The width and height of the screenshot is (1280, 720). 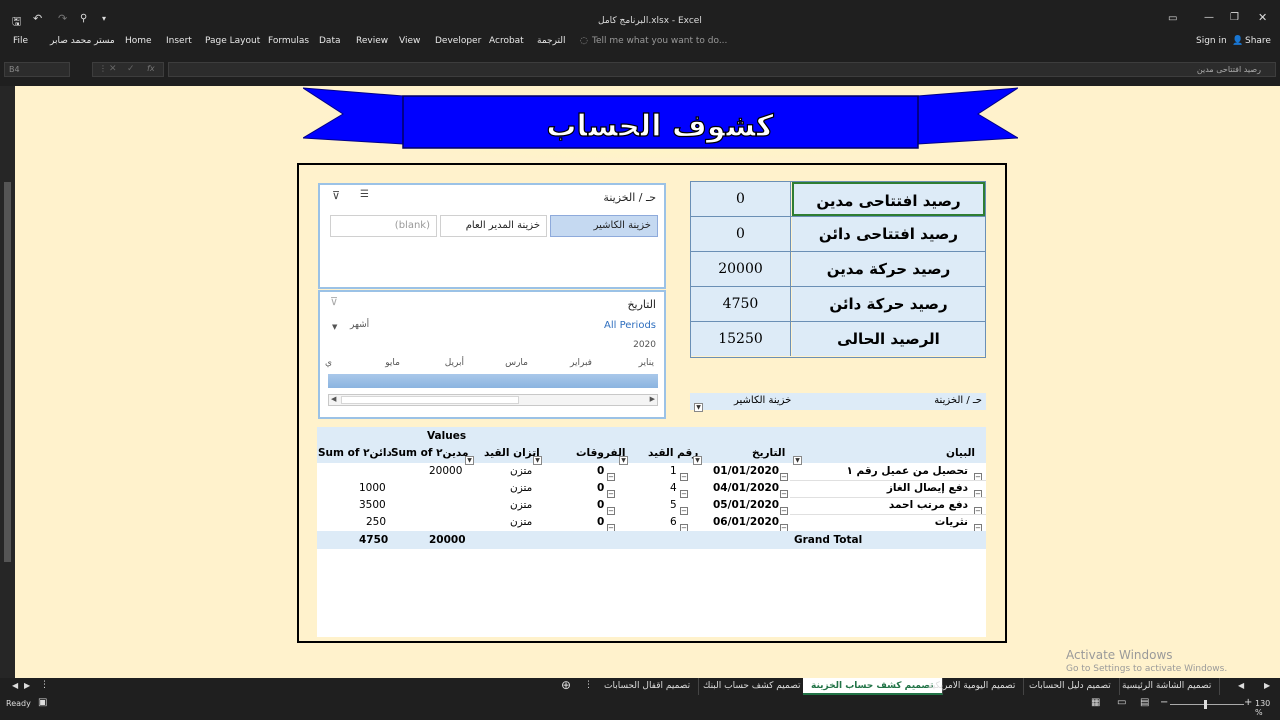 I want to click on undo-icon: ↶, so click(x=37, y=18).